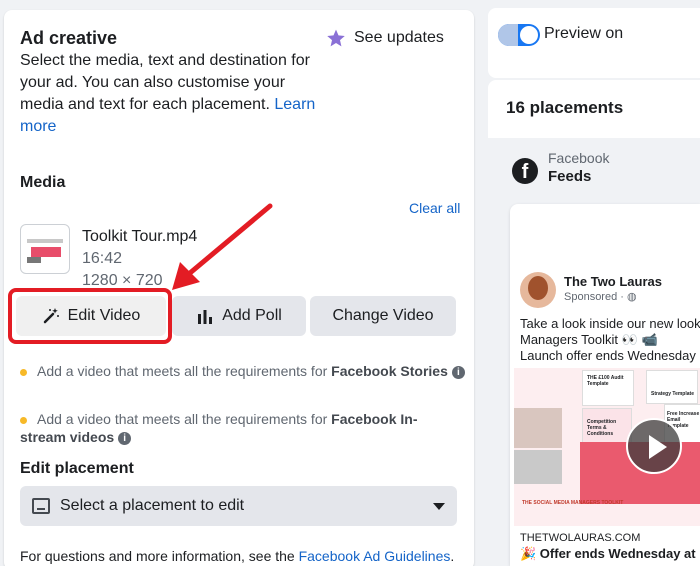 The width and height of the screenshot is (700, 566). What do you see at coordinates (252, 315) in the screenshot?
I see `add-poll-label: Add Poll` at bounding box center [252, 315].